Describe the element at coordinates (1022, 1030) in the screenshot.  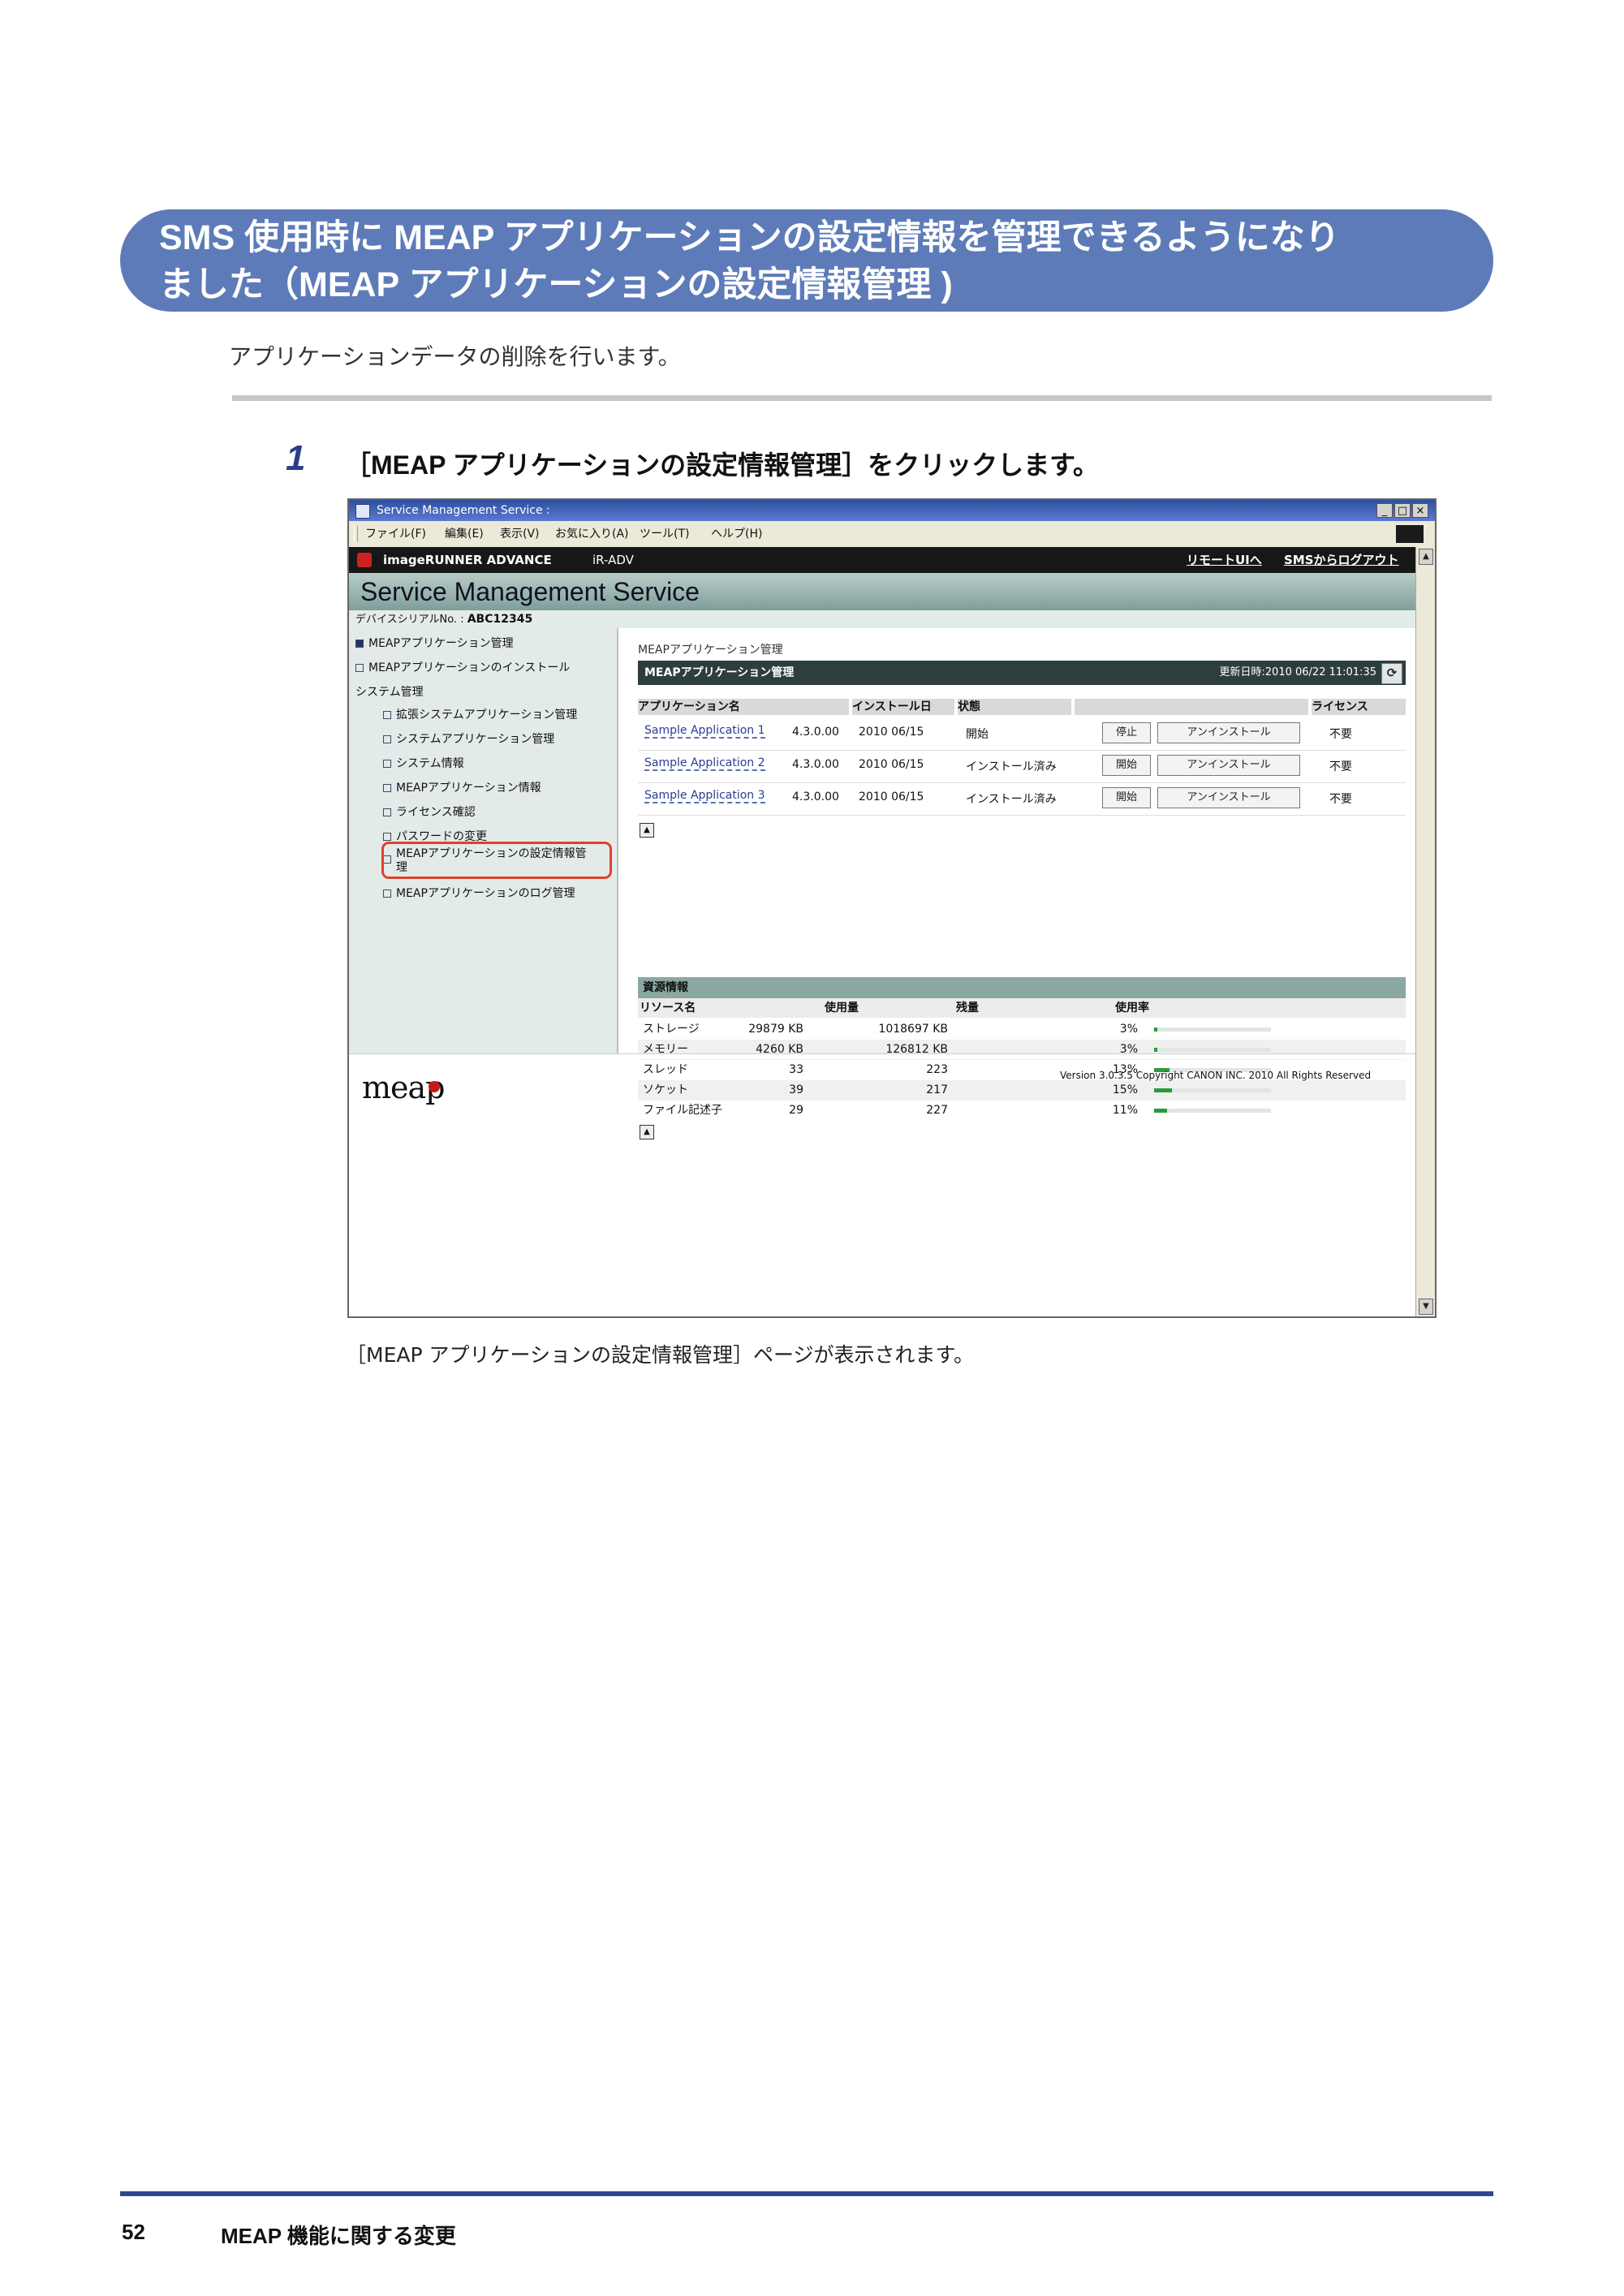
I see `resource-row: ストレージ 29879 KB 1018697 KB 3%` at that location.